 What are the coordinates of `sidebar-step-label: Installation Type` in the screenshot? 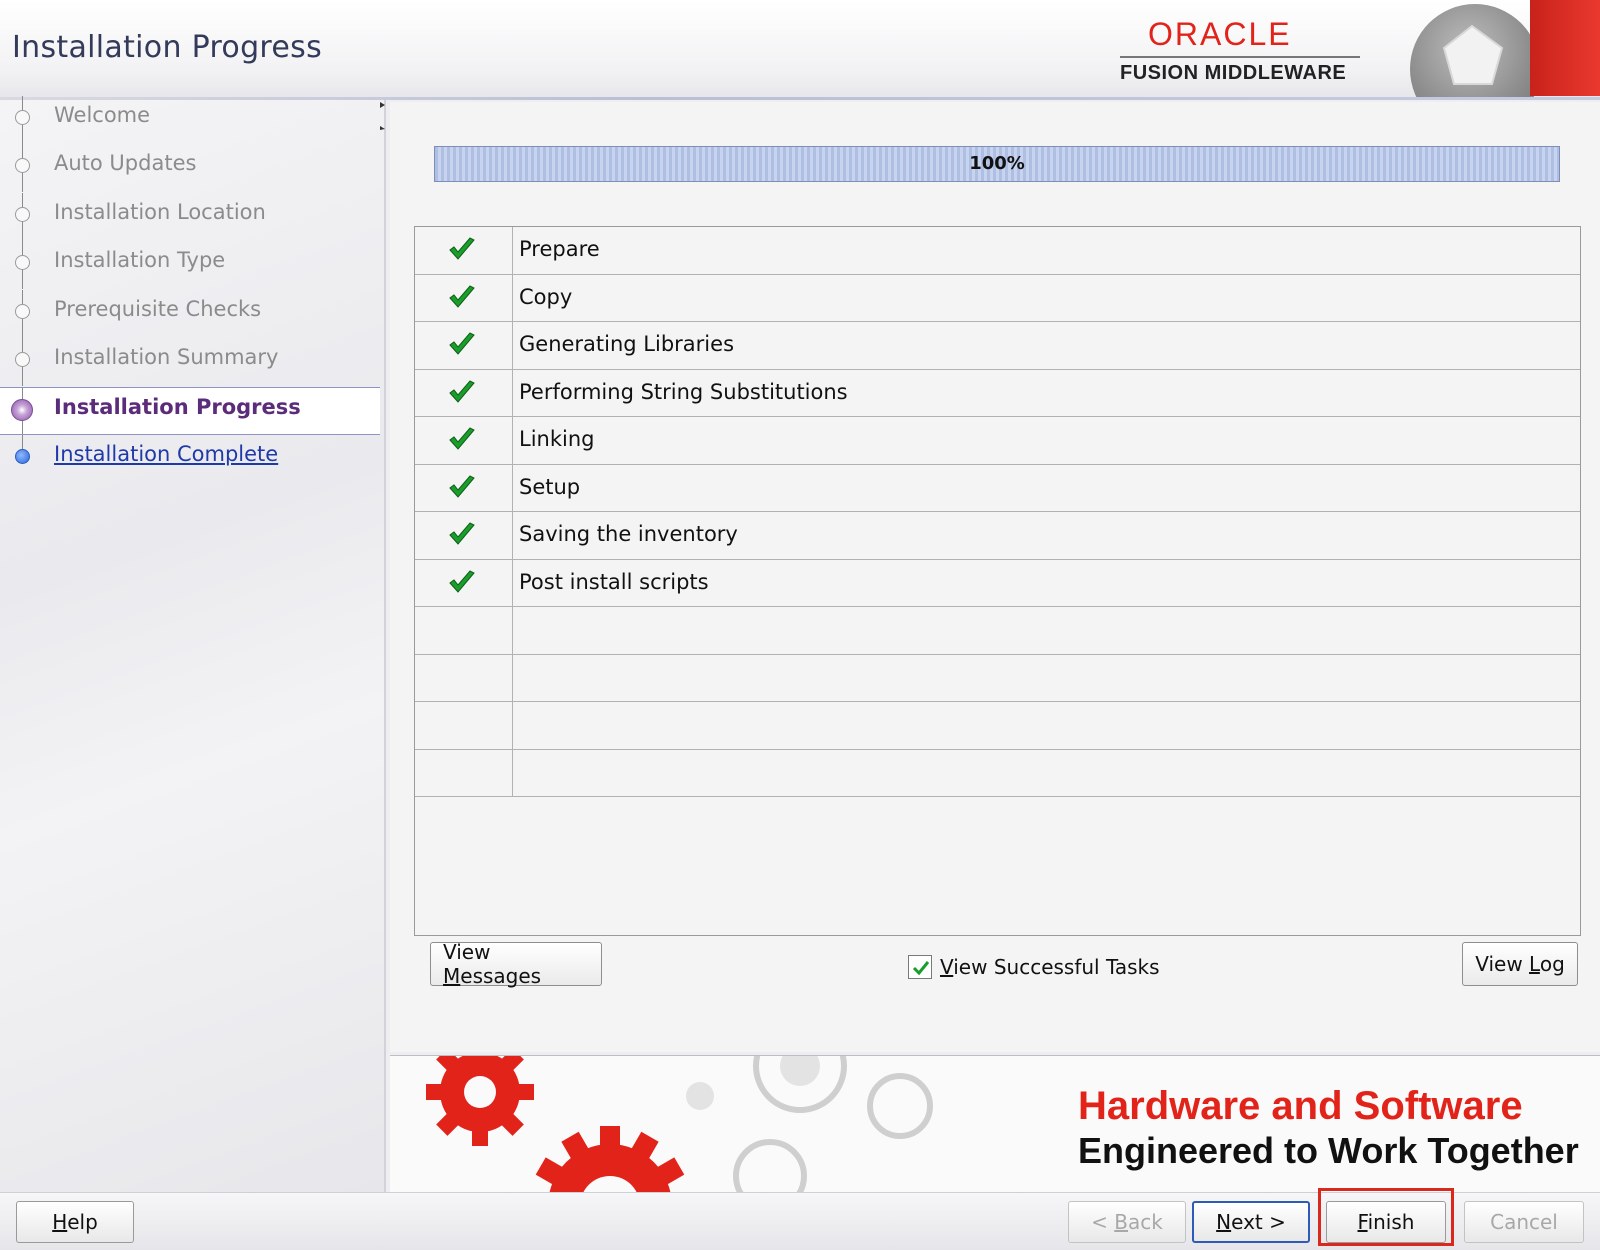 It's located at (140, 260).